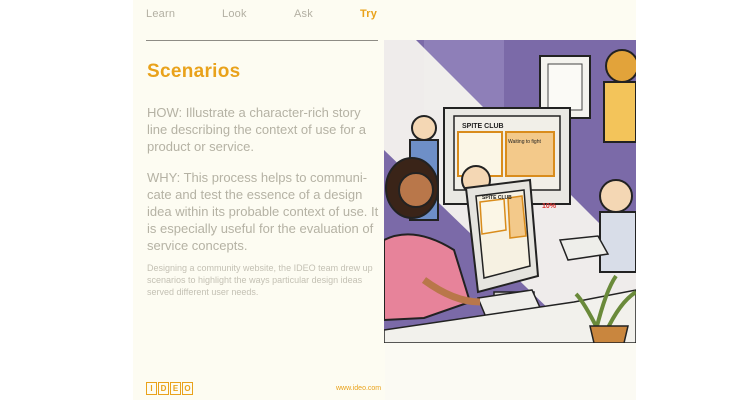  What do you see at coordinates (175, 388) in the screenshot?
I see `logo-letter: E` at bounding box center [175, 388].